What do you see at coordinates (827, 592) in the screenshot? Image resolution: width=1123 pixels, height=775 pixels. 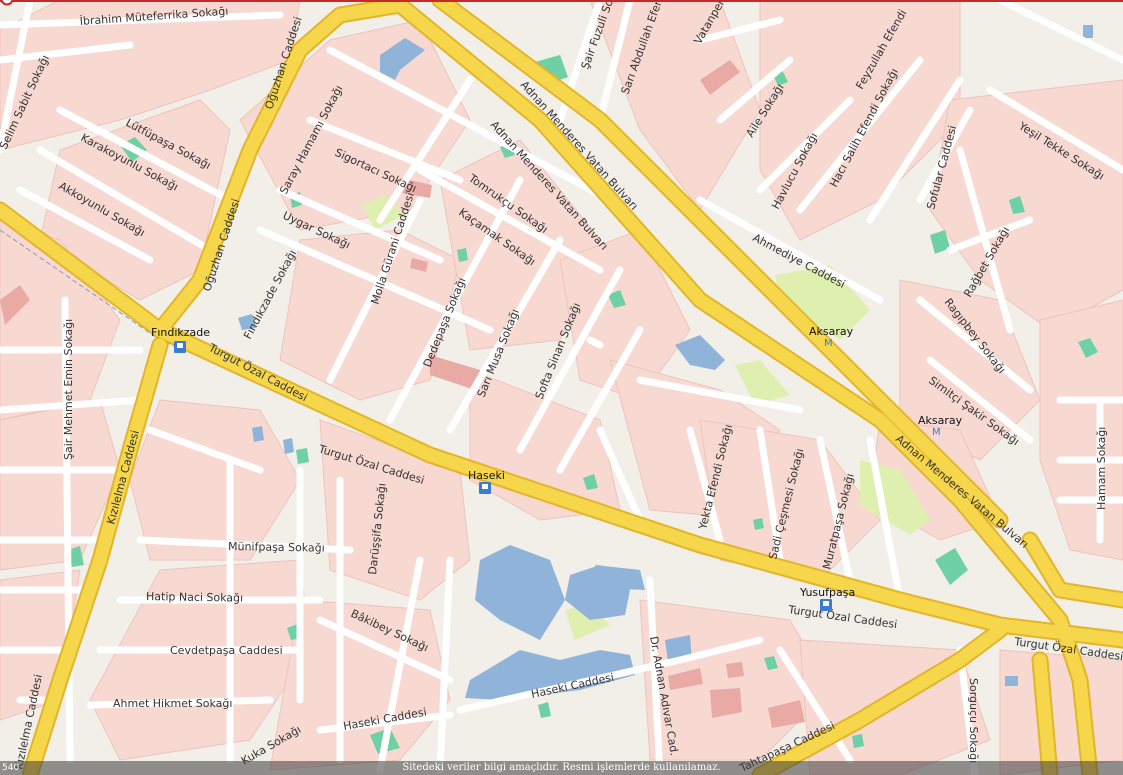 I see `station-label: Yusufpaşa` at bounding box center [827, 592].